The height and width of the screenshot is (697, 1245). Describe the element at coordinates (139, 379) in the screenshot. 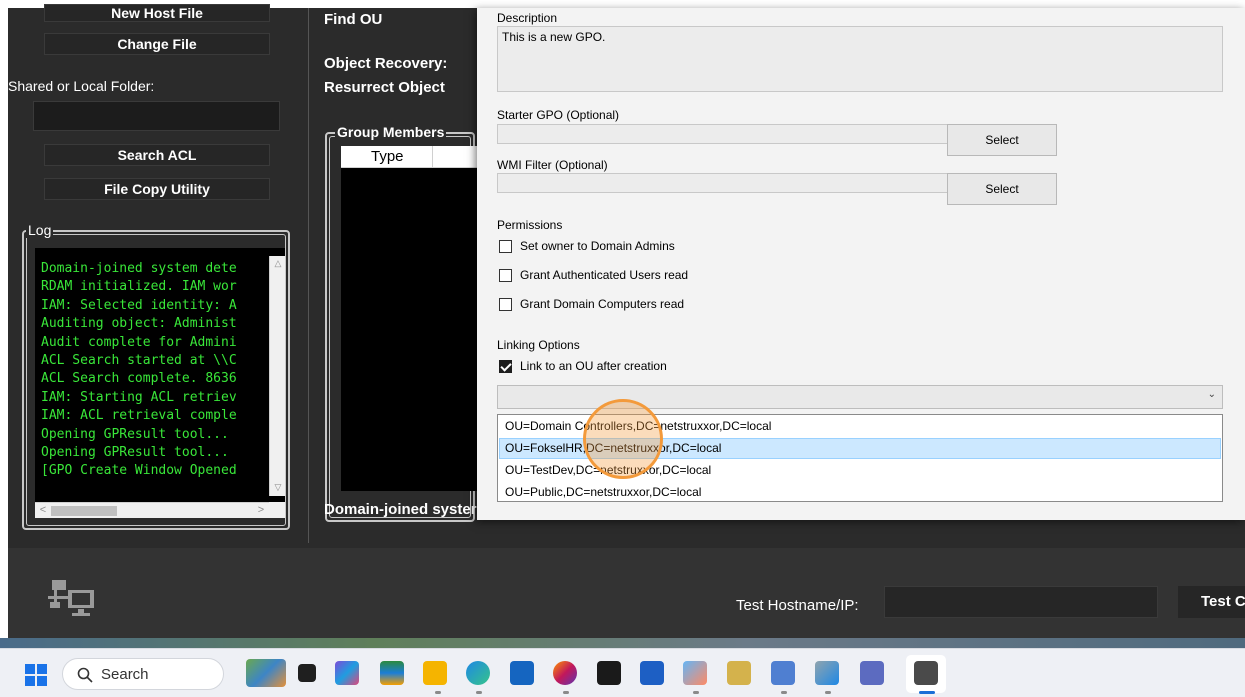

I see `log-line: ACL Search complete. 8636` at that location.